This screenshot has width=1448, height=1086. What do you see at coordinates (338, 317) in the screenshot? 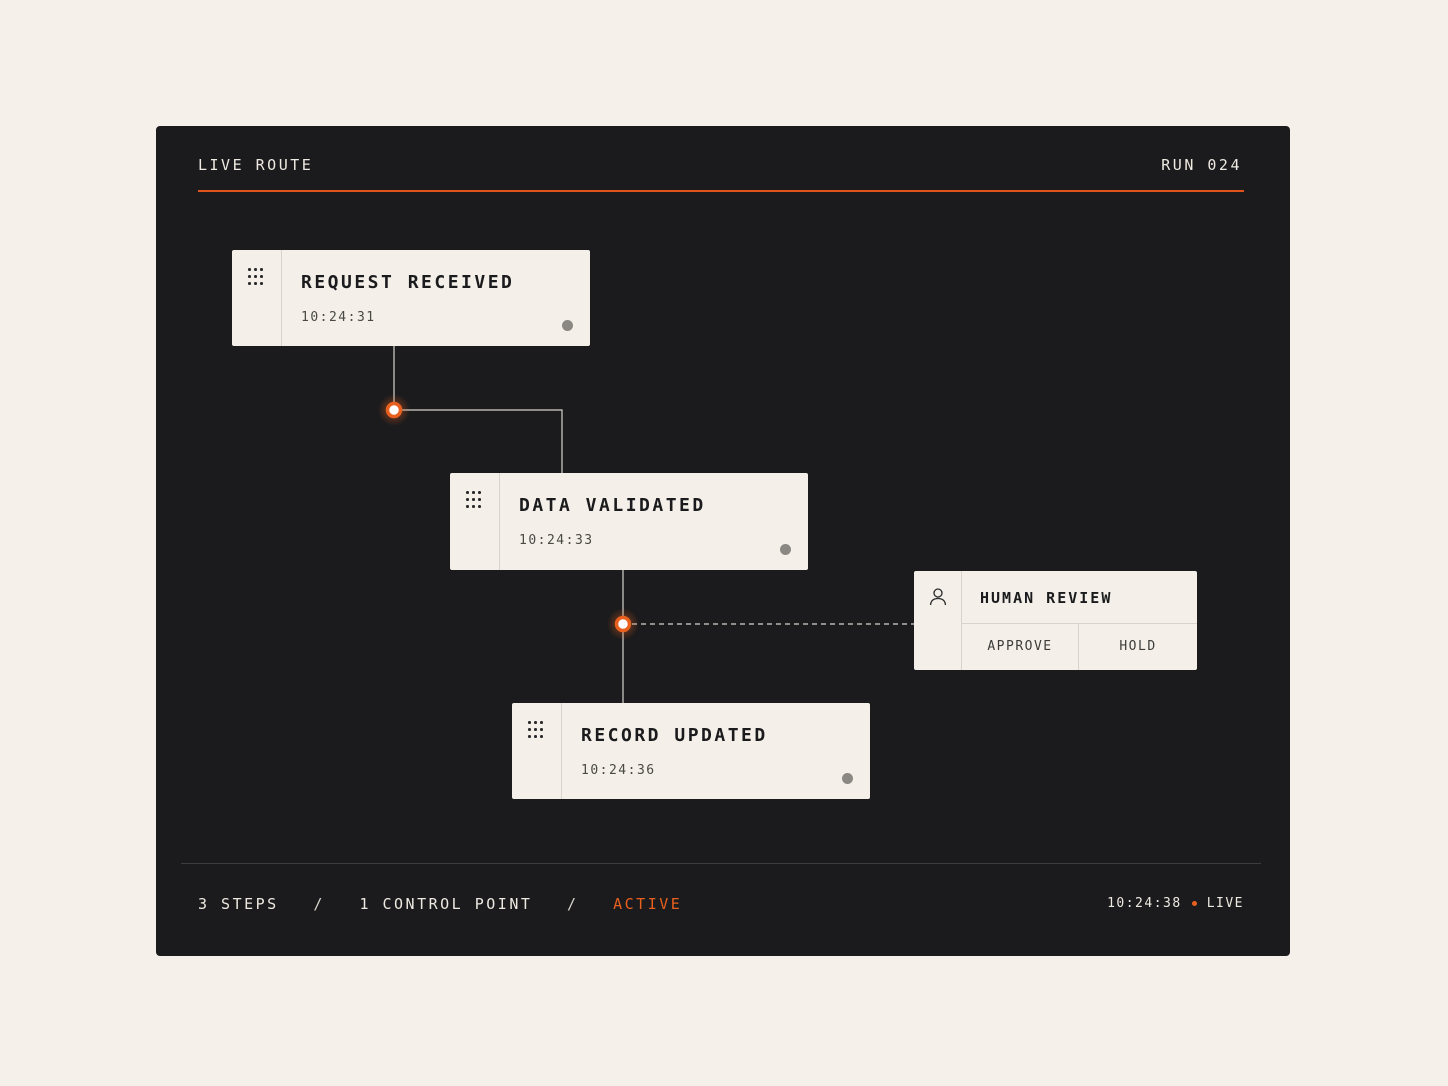
I see `step-time: 10:24:31` at bounding box center [338, 317].